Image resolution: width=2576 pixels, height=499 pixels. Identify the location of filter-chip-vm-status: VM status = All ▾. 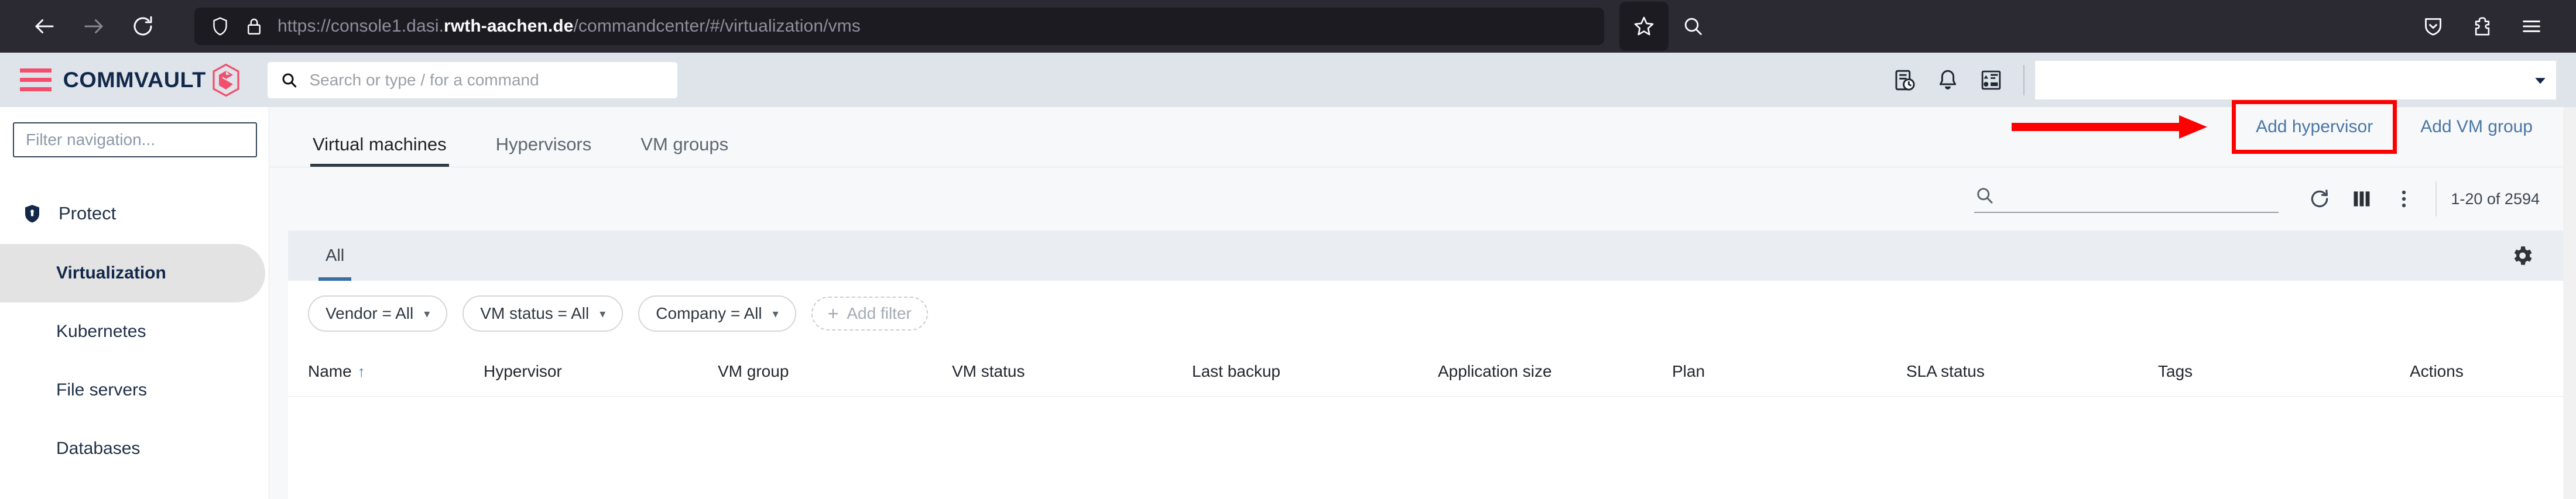
(543, 313).